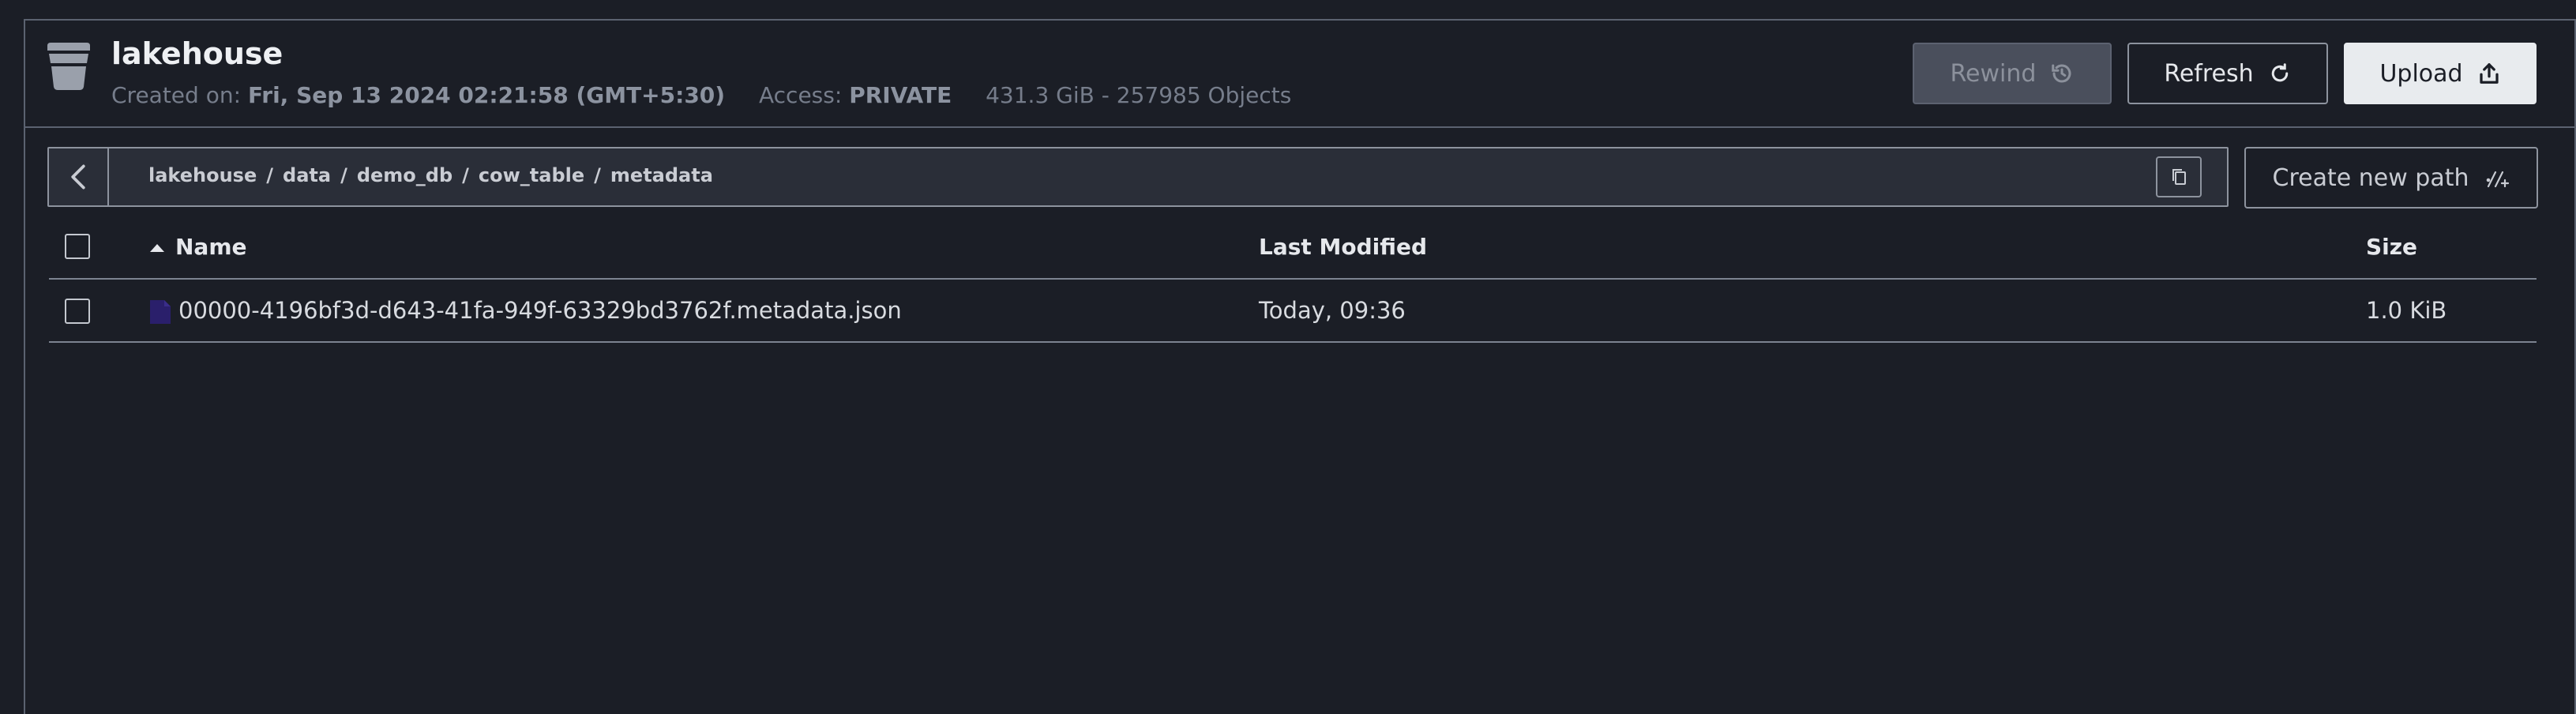 The image size is (2576, 714). I want to click on rewind-button: Rewind, so click(2012, 73).